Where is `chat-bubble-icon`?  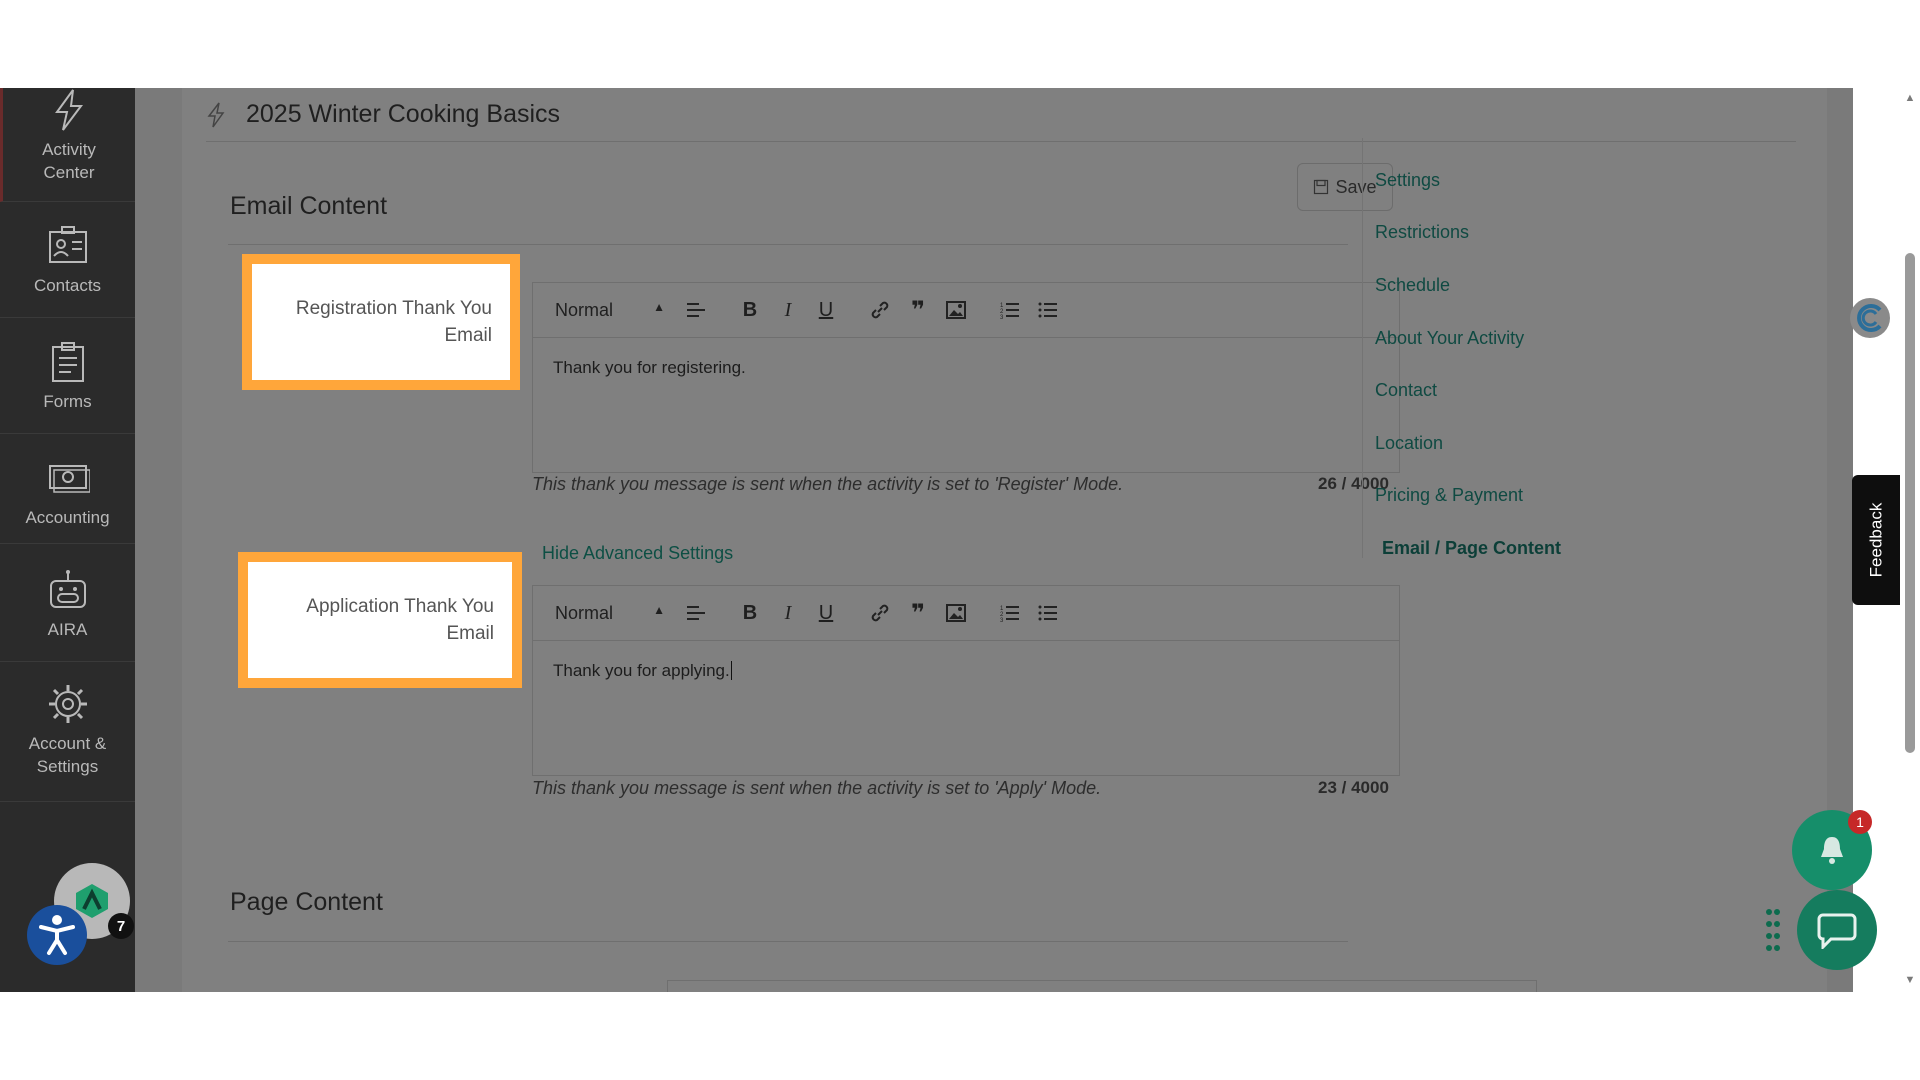 chat-bubble-icon is located at coordinates (1837, 931).